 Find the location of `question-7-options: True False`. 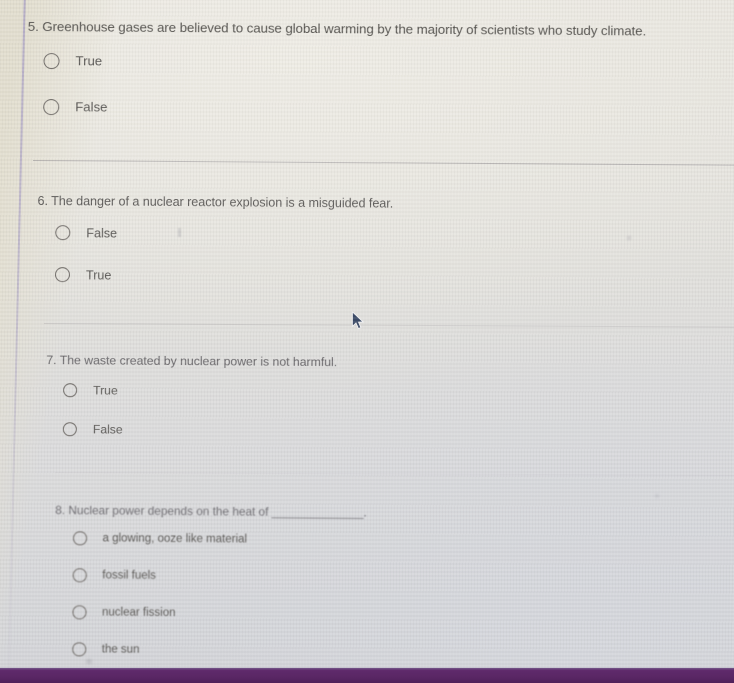

question-7-options: True False is located at coordinates (390, 411).